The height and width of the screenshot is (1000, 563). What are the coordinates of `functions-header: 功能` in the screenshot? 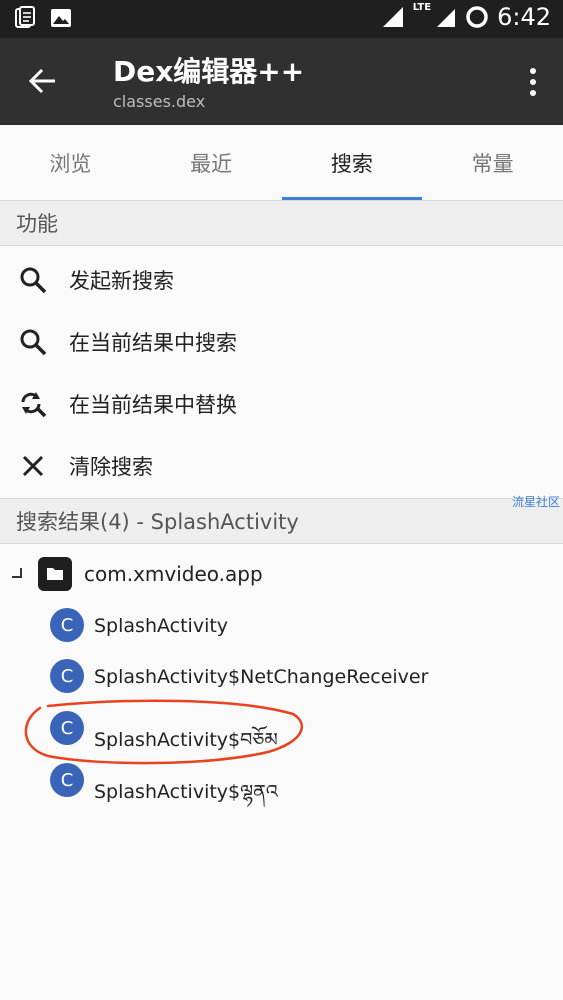 It's located at (281, 223).